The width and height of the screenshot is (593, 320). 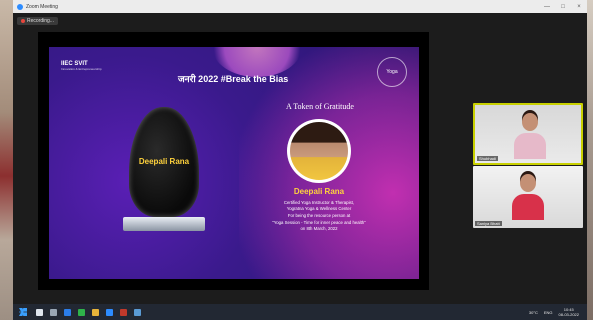 What do you see at coordinates (233, 79) in the screenshot?
I see `slide-headline: जनरी 2022 #Break the Bias` at bounding box center [233, 79].